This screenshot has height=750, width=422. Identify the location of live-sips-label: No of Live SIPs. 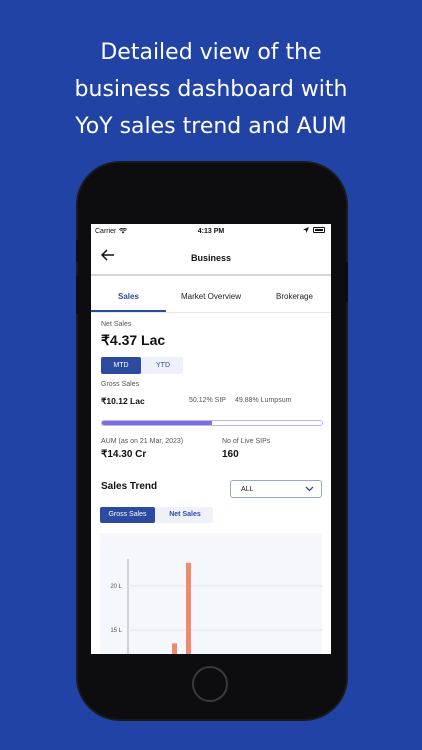
(246, 441).